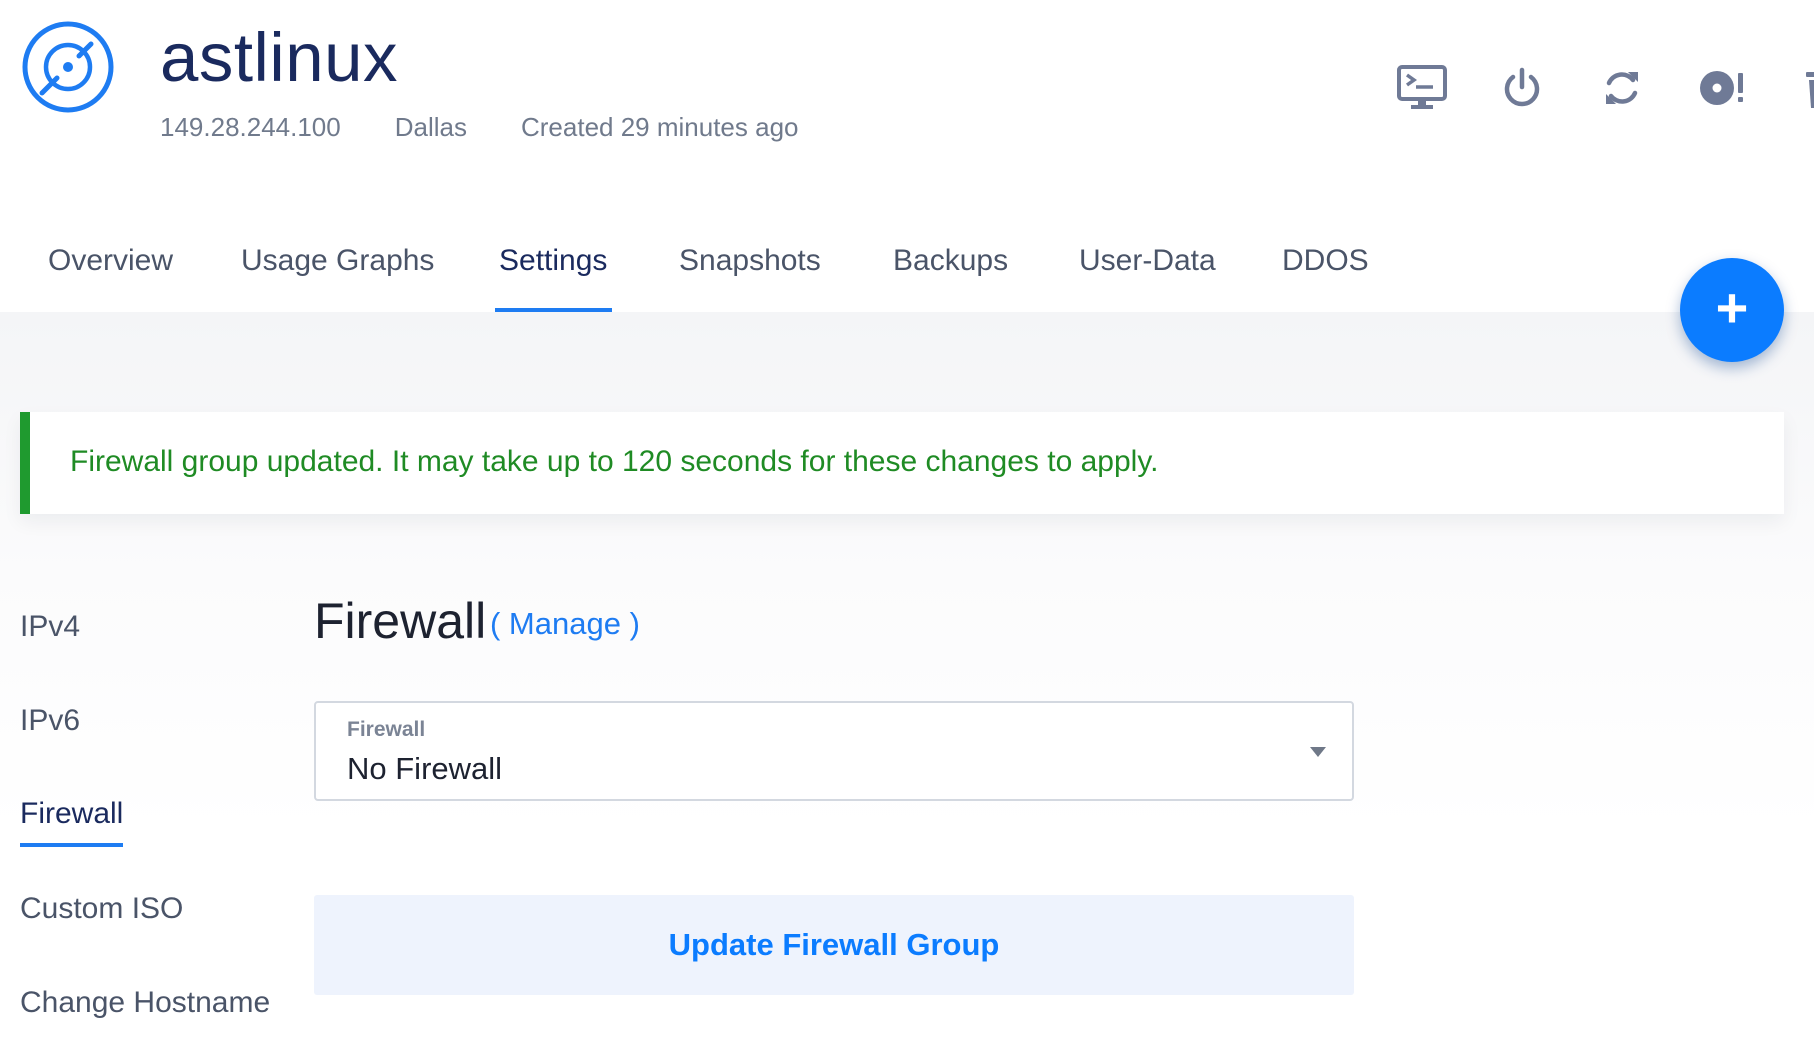 The height and width of the screenshot is (1038, 1814). I want to click on add-button: +, so click(1732, 310).